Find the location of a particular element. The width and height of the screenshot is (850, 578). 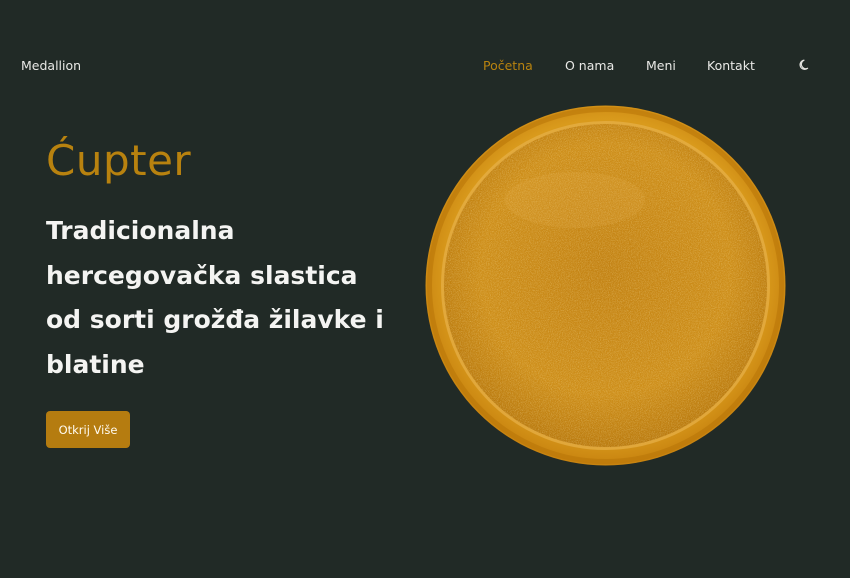

main-nav: Početna O nama Meni Kontakt is located at coordinates (425, 68).